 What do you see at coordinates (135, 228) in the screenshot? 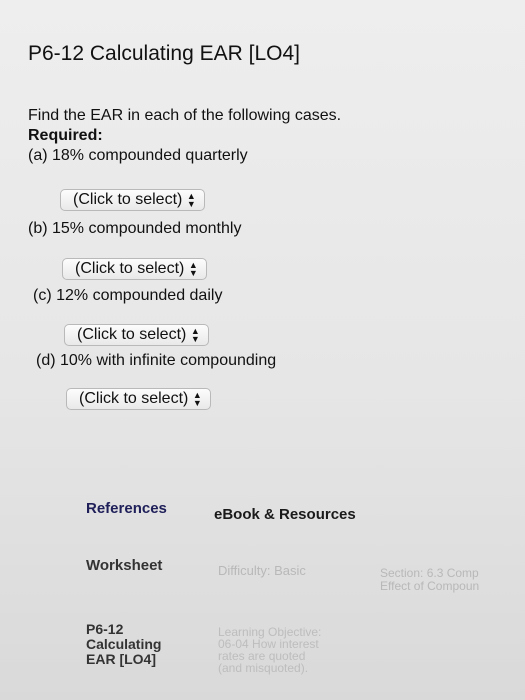
I see `case-b-label: (b) 15% compounded monthly` at bounding box center [135, 228].